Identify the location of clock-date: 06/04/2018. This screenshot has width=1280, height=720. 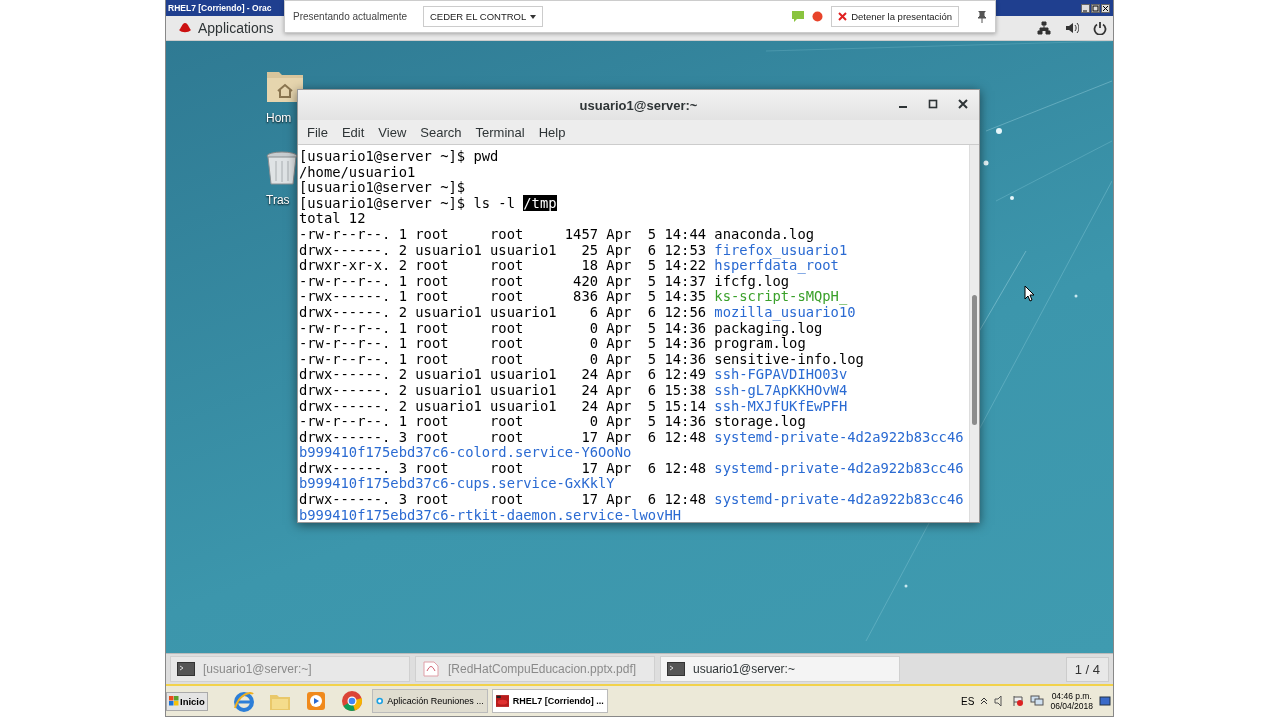
(1071, 706).